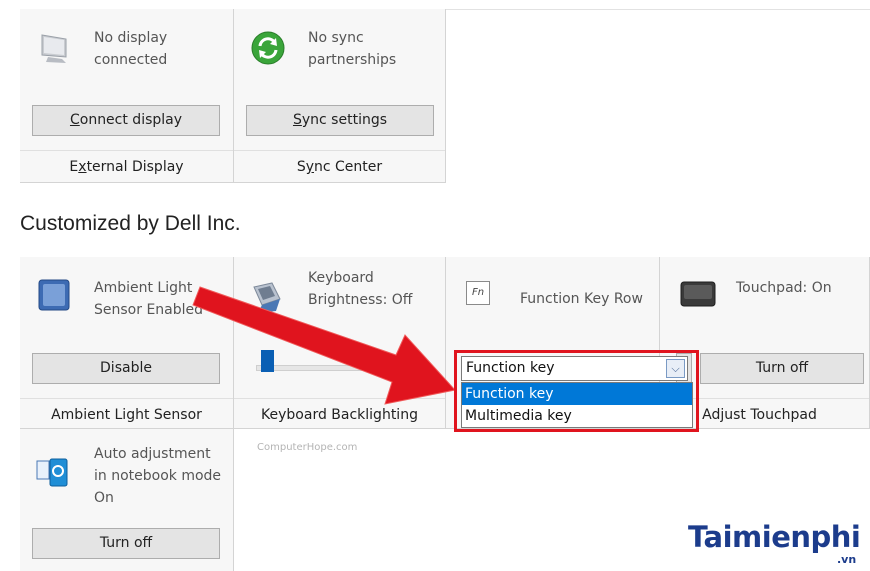 This screenshot has height=571, width=870. I want to click on brand-logo: Taimienphi, so click(774, 537).